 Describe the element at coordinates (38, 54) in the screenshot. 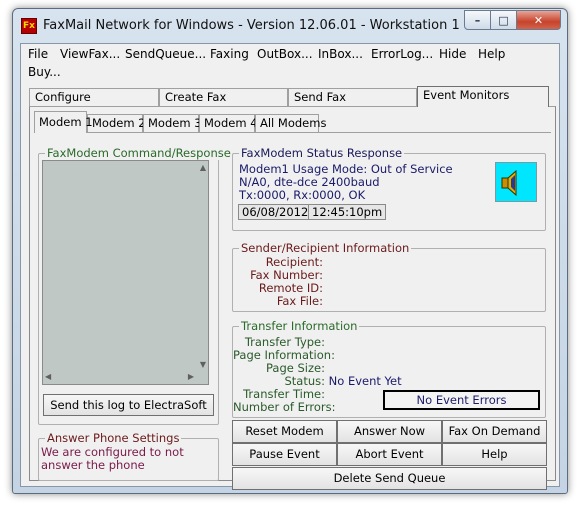

I see `menu-file: File` at that location.